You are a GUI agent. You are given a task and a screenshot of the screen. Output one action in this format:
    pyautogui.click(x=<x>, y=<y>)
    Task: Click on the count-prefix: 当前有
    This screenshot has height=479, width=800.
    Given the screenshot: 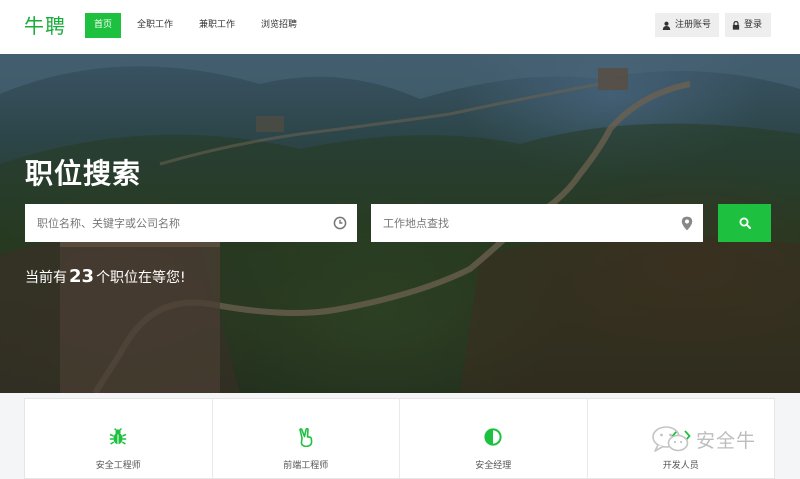 What is the action you would take?
    pyautogui.click(x=46, y=278)
    